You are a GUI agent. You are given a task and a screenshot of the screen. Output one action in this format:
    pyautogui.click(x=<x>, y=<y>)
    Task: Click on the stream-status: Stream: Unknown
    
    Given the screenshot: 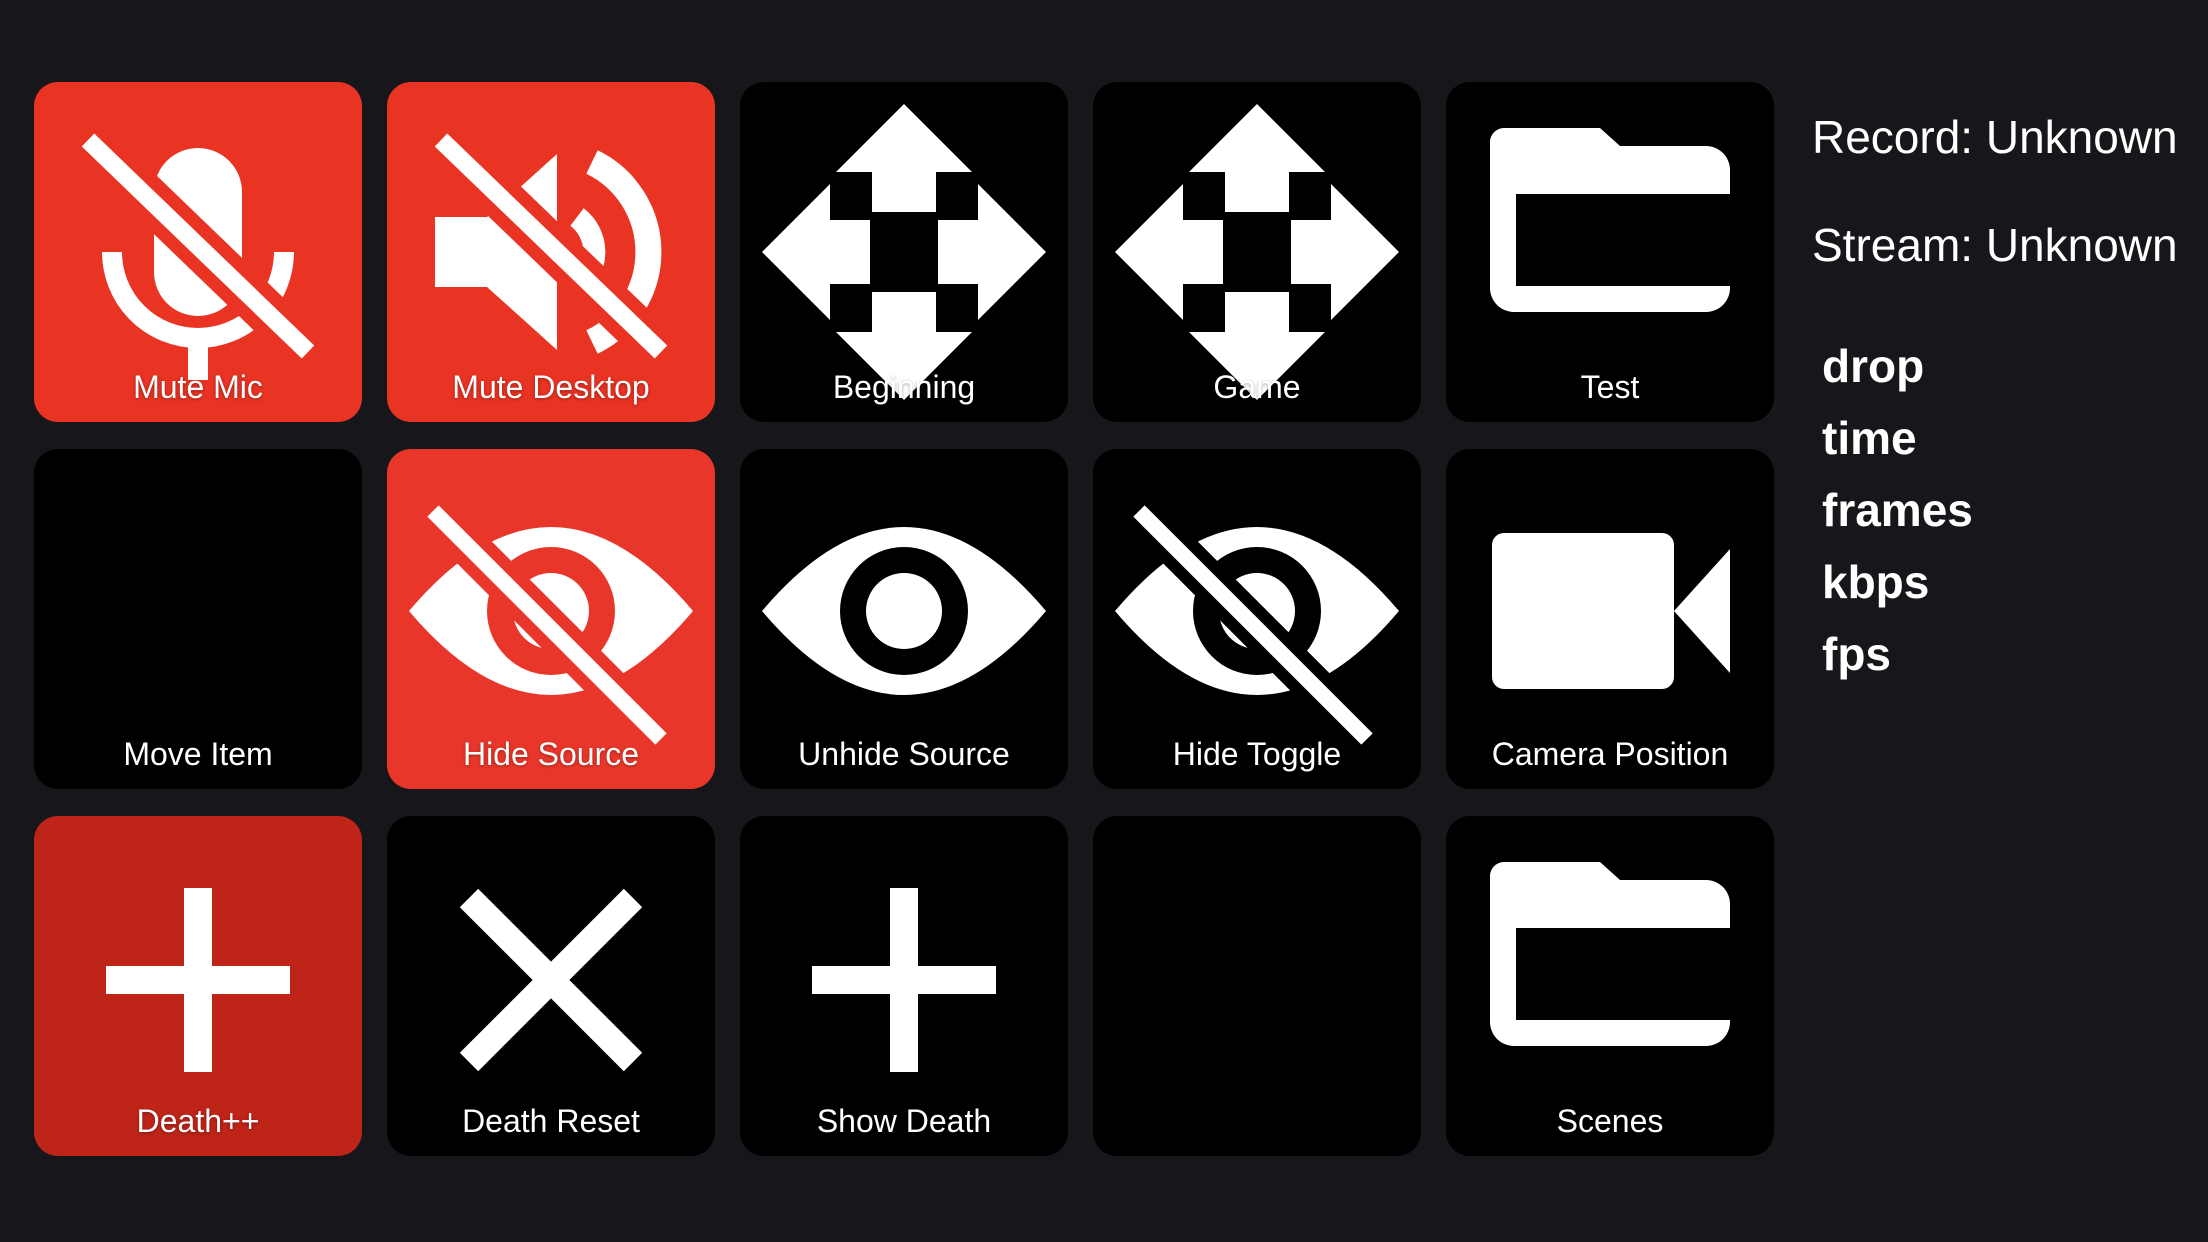 What is the action you would take?
    pyautogui.click(x=1995, y=245)
    